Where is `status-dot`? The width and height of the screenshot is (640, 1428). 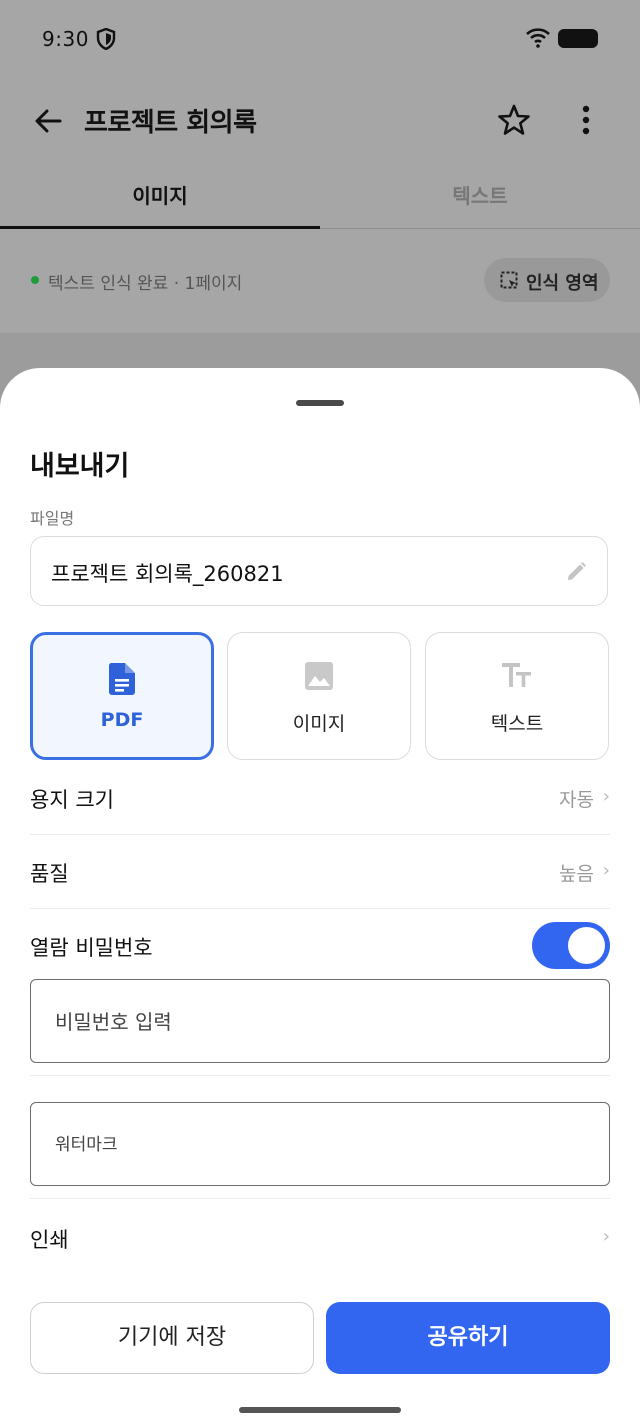 status-dot is located at coordinates (35, 280).